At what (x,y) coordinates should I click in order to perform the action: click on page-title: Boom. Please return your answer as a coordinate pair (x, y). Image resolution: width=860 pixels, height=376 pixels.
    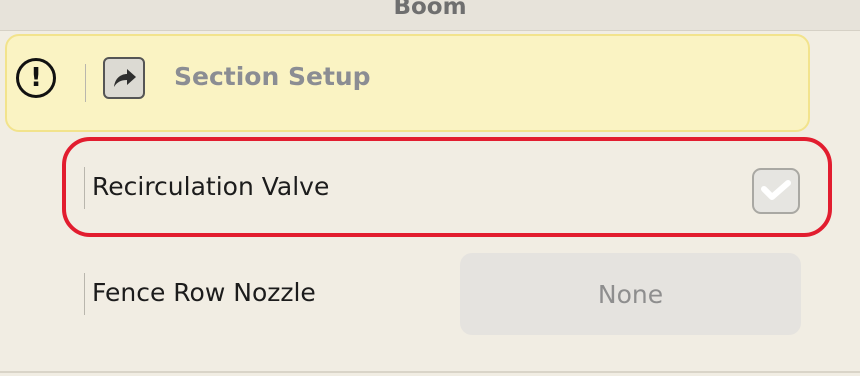
    Looking at the image, I should click on (430, 10).